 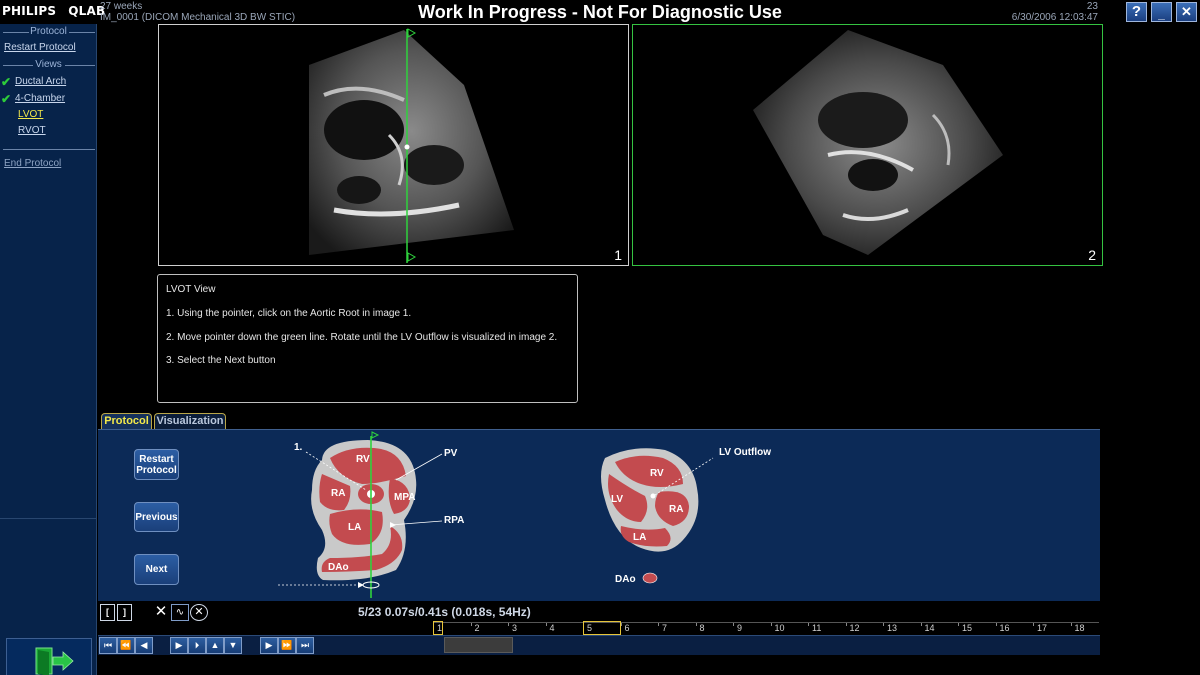 What do you see at coordinates (1042, 628) in the screenshot?
I see `timeline-tick: 17` at bounding box center [1042, 628].